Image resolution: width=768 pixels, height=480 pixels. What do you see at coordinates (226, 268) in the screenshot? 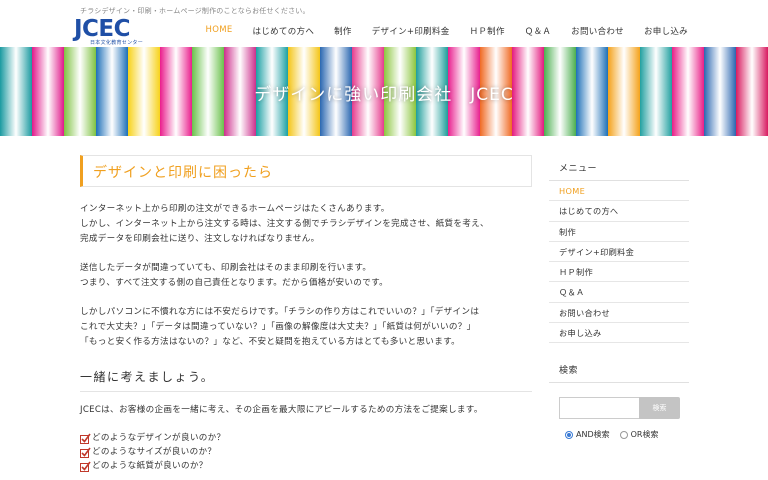
I see `text-line: 送信したデータが間違っていても、印刷会社はそのまま印刷を行います。` at bounding box center [226, 268].